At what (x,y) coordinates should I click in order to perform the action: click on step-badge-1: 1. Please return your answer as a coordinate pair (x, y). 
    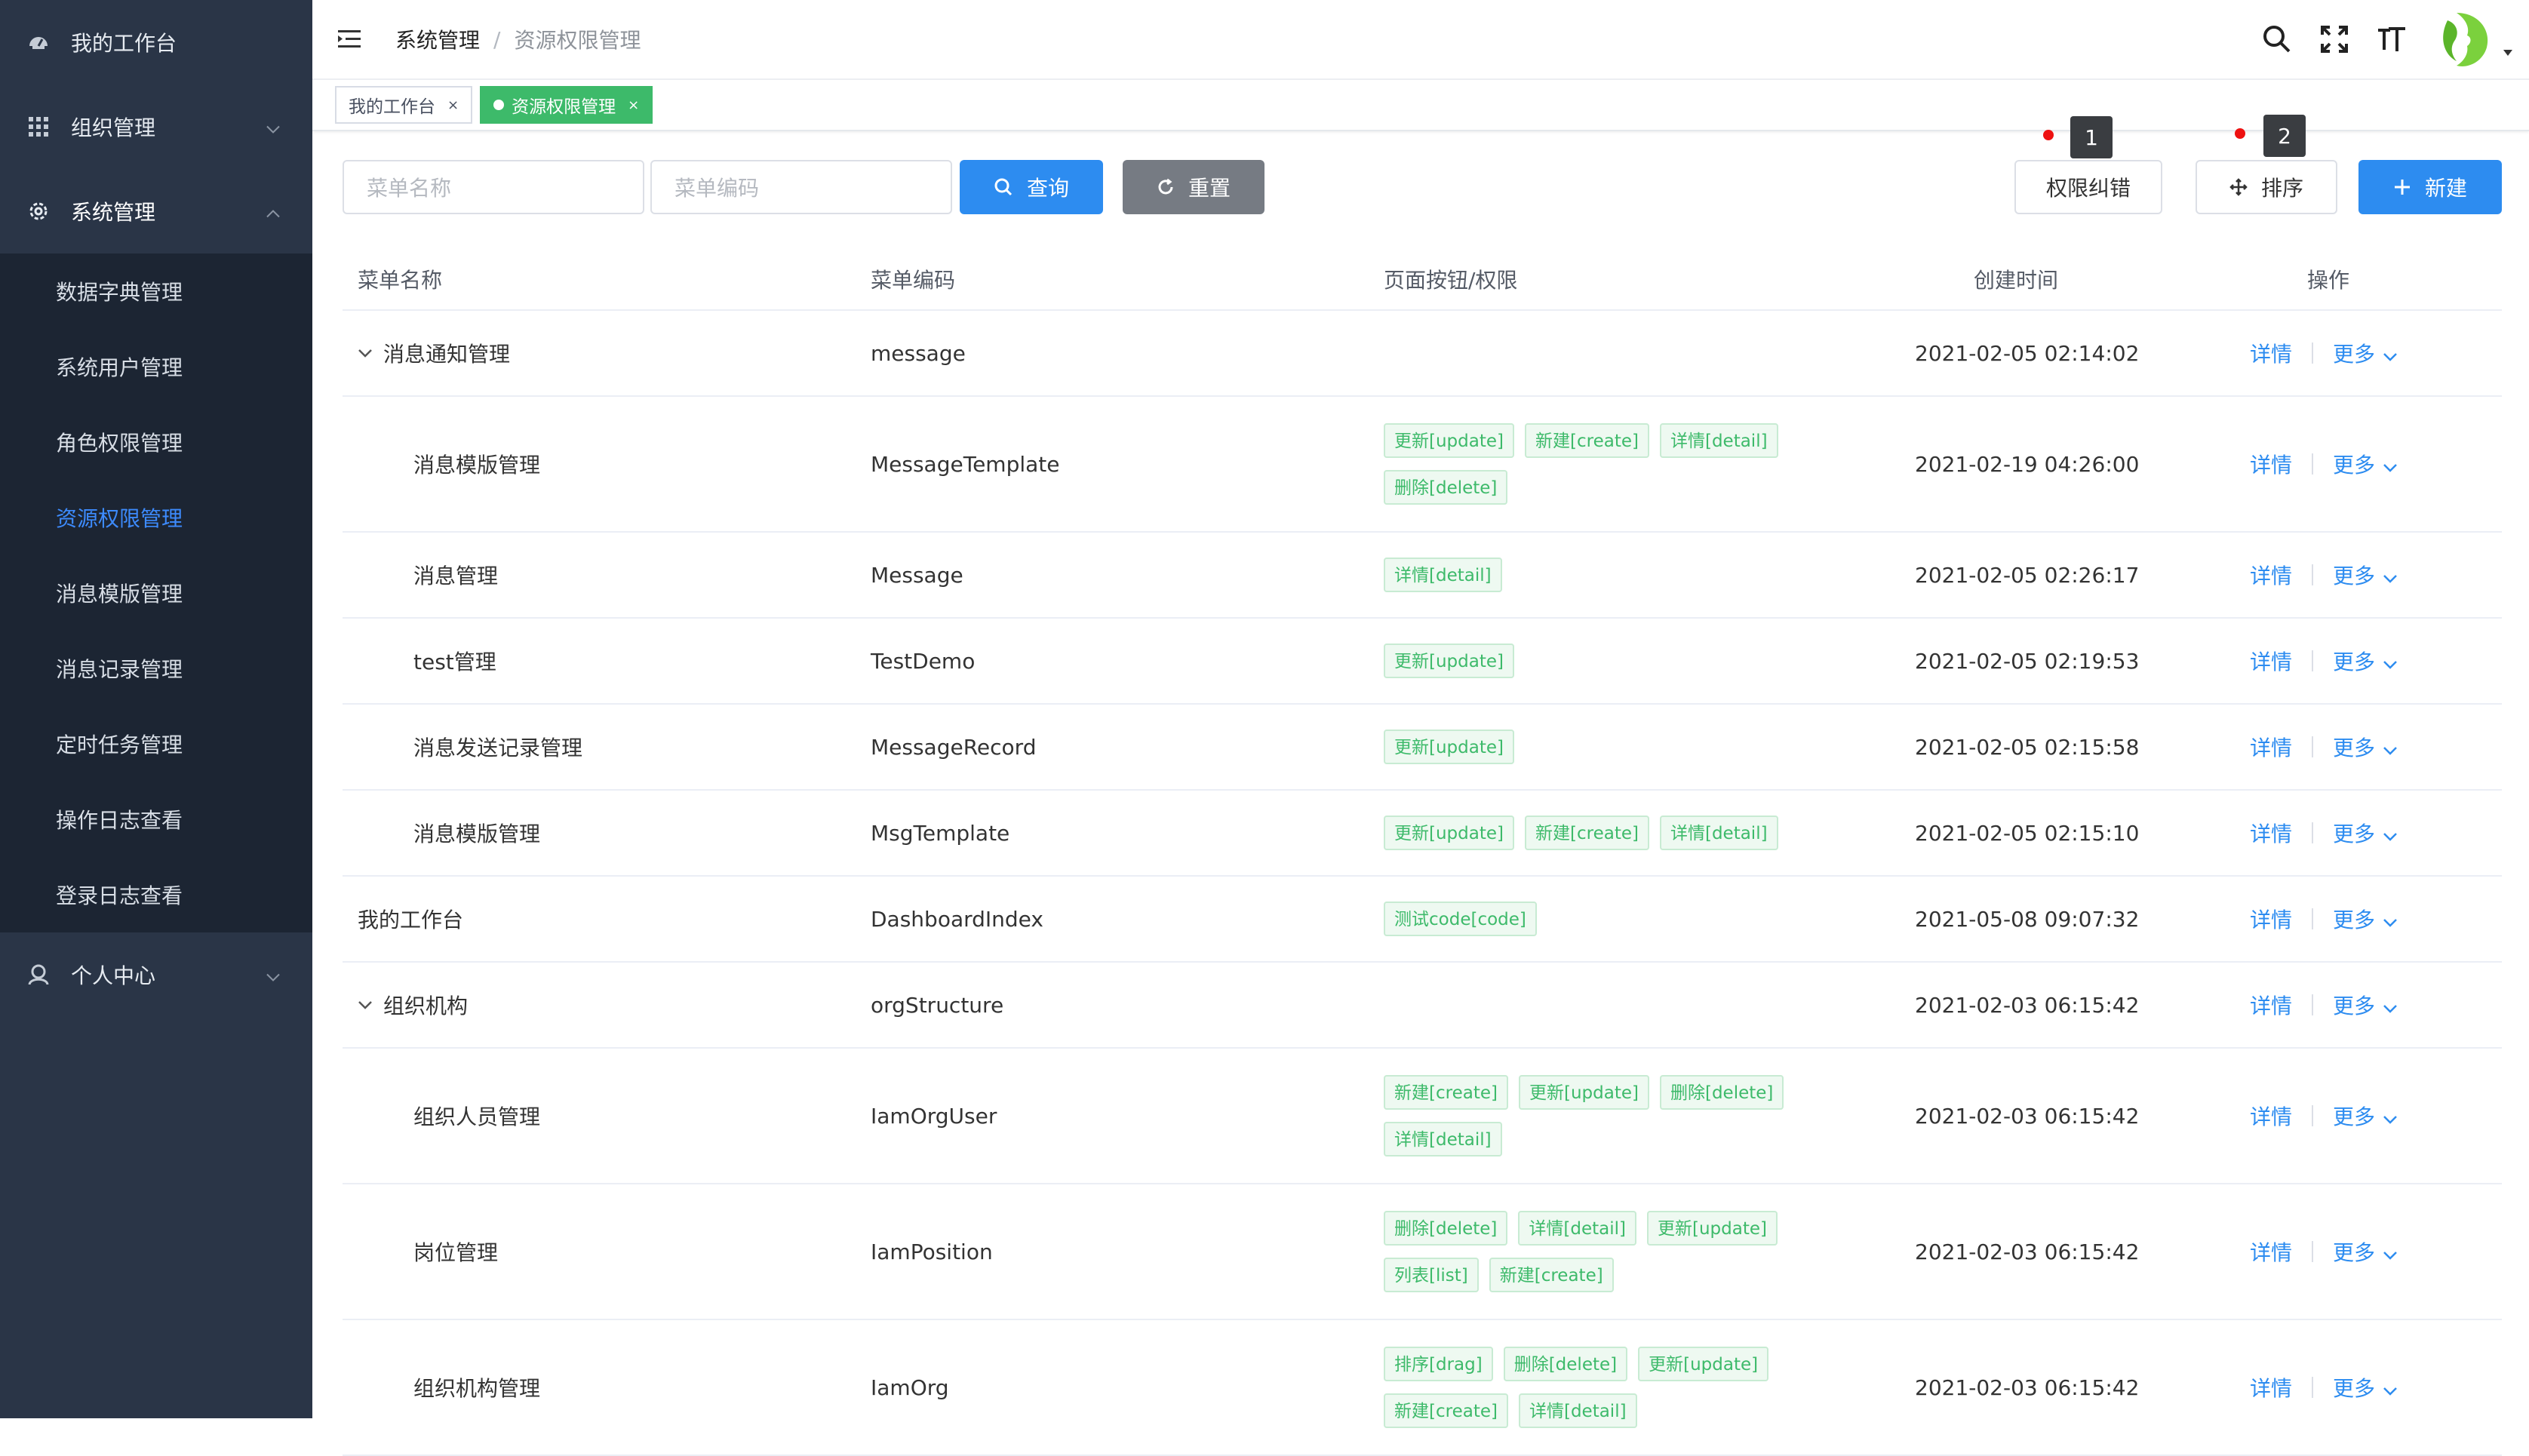
    Looking at the image, I should click on (2091, 137).